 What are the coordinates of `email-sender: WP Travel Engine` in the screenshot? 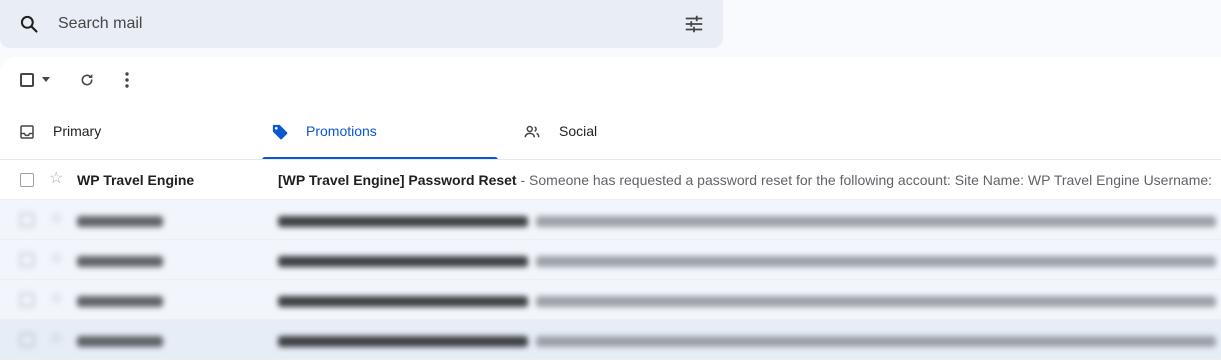 It's located at (136, 180).